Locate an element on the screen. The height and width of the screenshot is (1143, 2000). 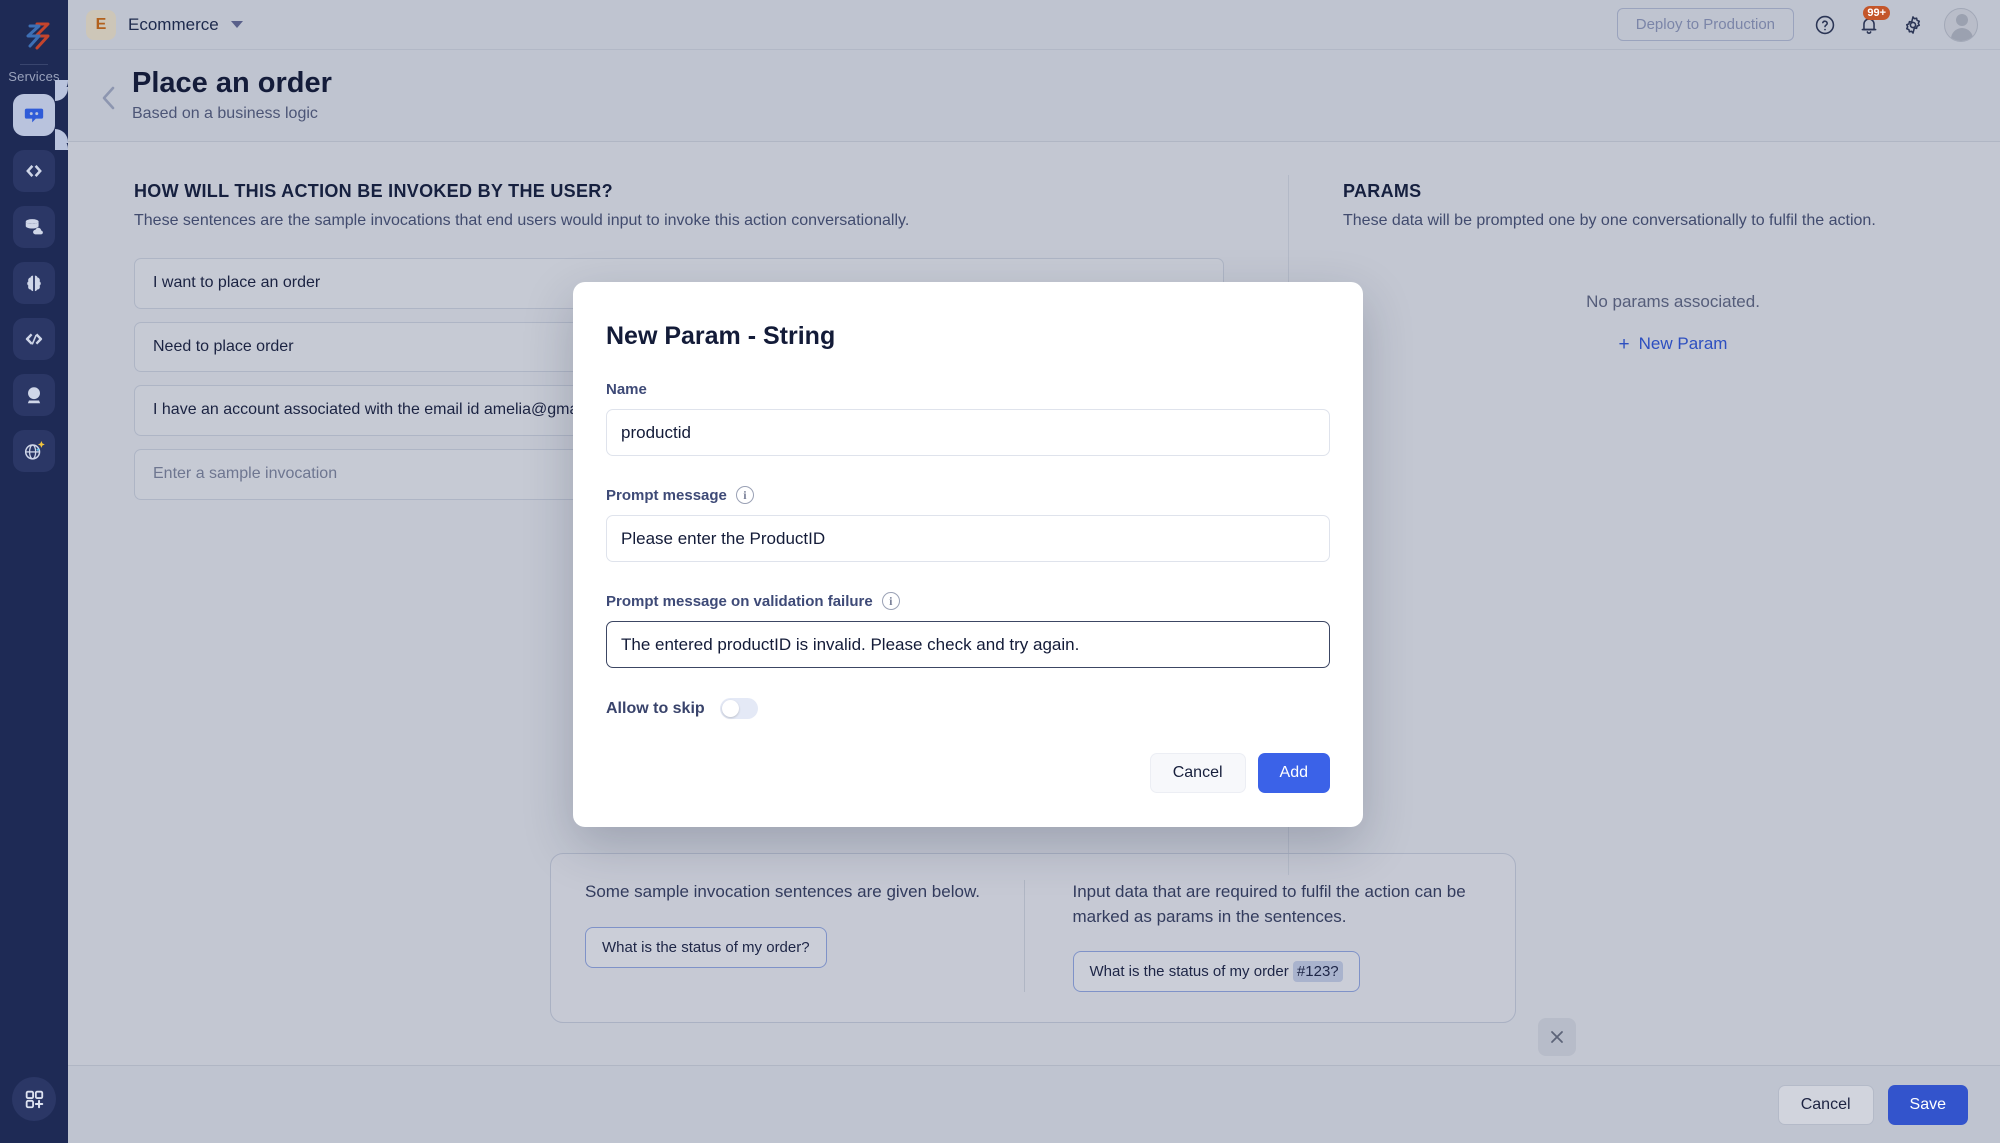
modal-actions: Cancel Add is located at coordinates (968, 773).